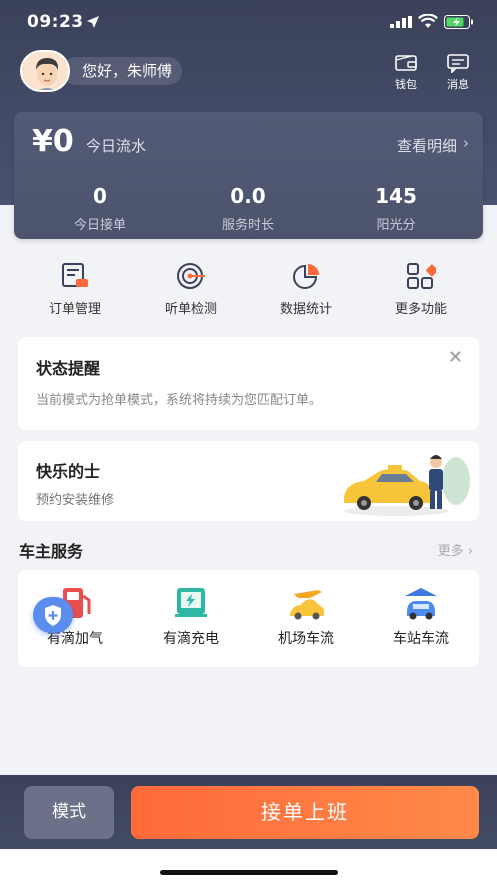 This screenshot has width=497, height=883. I want to click on shield-plus-icon, so click(53, 615).